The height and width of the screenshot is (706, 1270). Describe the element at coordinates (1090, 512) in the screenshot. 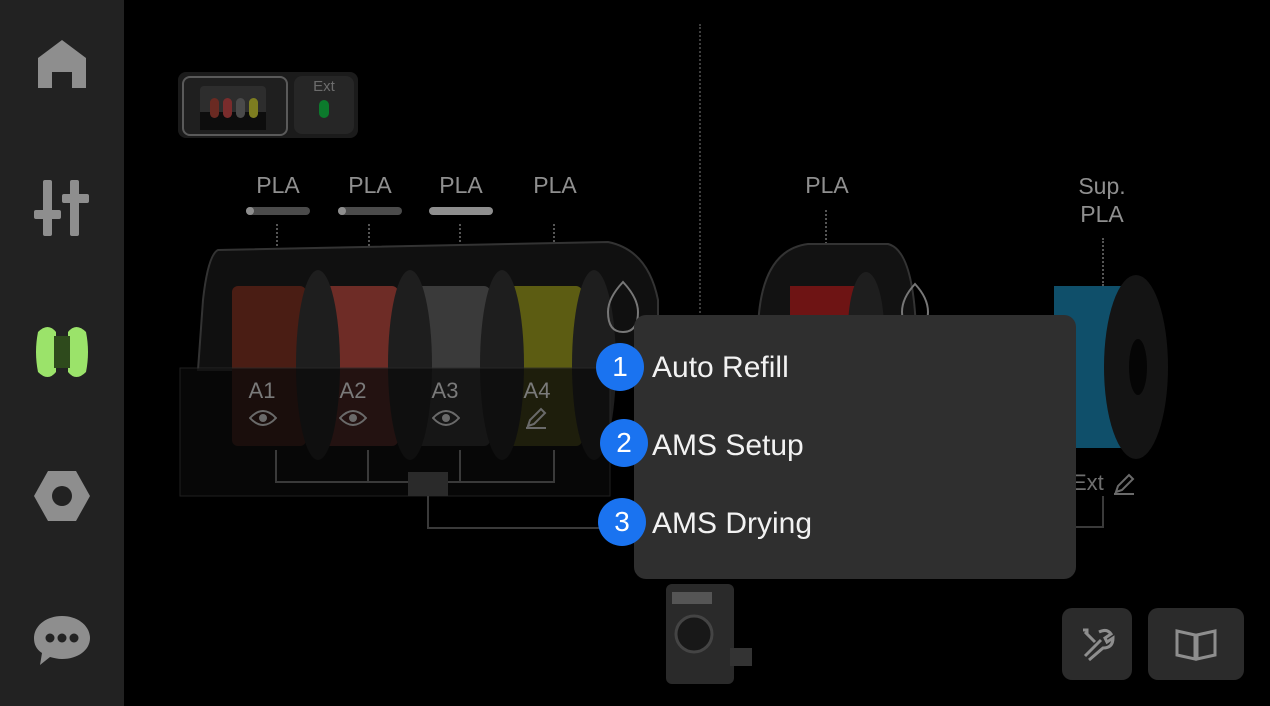

I see `ext-path-line` at that location.